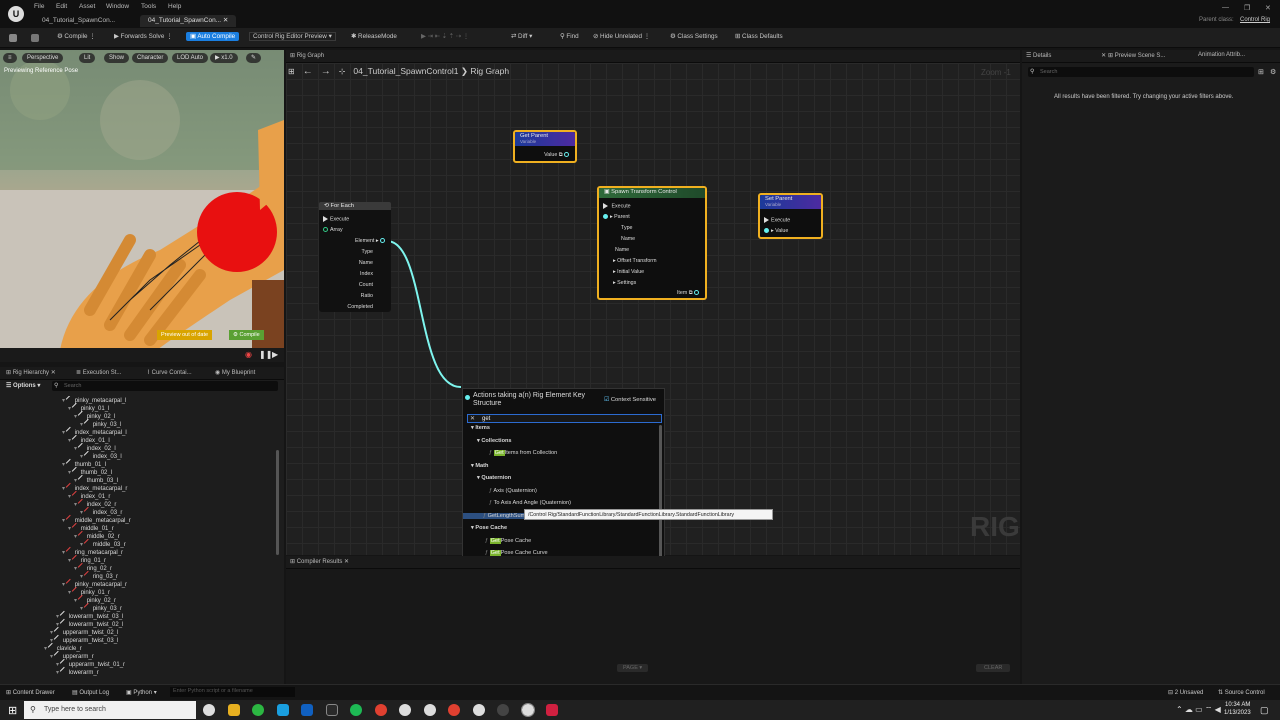 The width and height of the screenshot is (1280, 720). I want to click on tab-details: ☰ Details ✕, so click(1066, 55).